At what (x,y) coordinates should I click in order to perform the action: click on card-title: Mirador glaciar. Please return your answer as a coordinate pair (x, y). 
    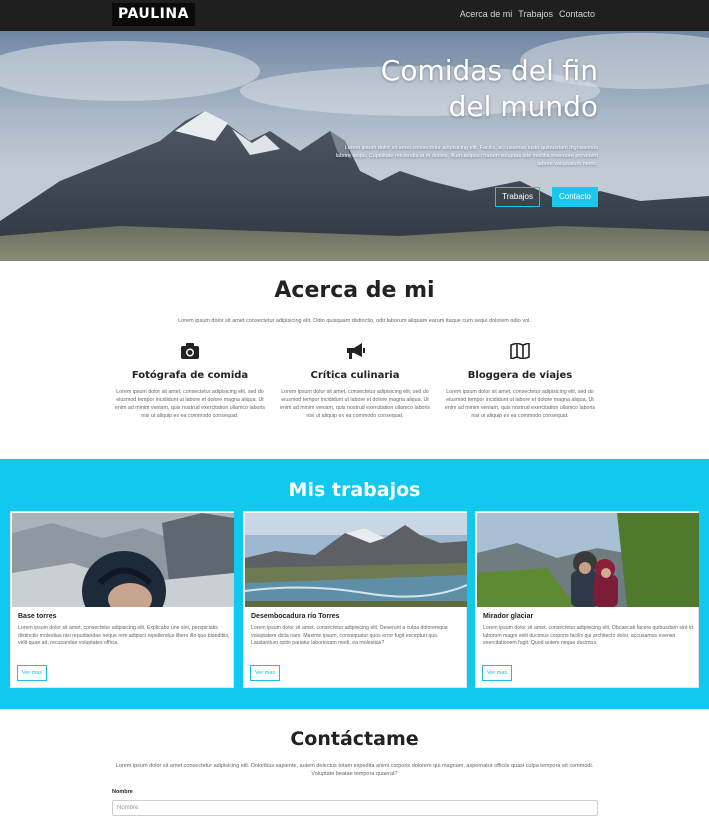
    Looking at the image, I should click on (508, 616).